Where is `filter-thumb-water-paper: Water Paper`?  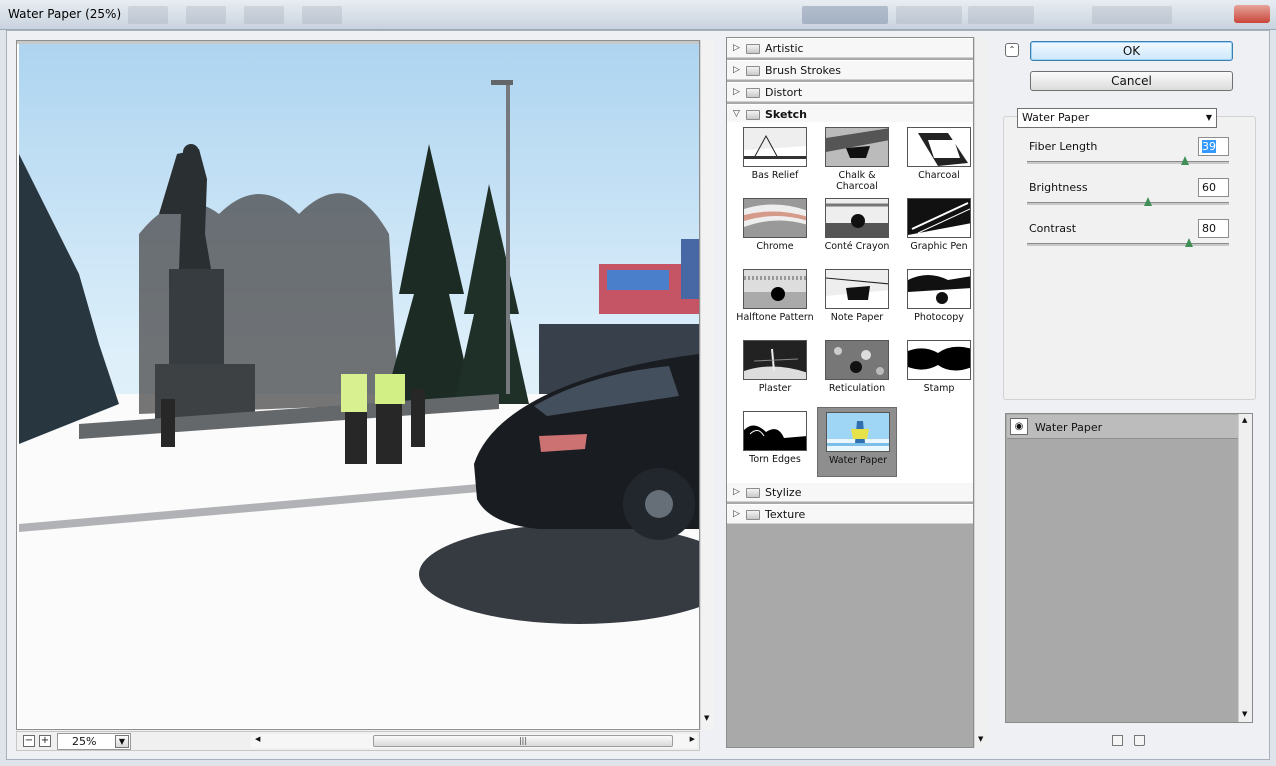
filter-thumb-water-paper: Water Paper is located at coordinates (857, 442).